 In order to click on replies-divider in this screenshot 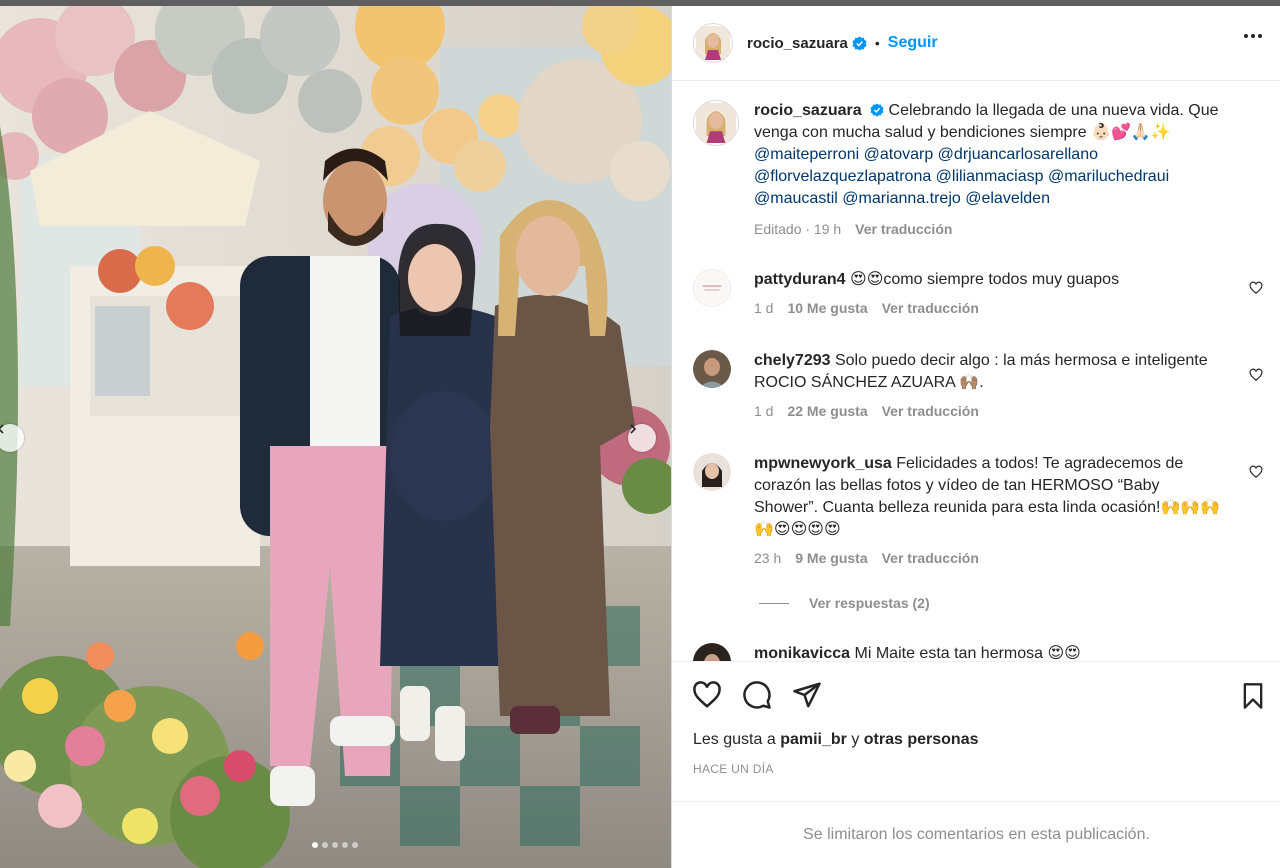, I will do `click(774, 603)`.